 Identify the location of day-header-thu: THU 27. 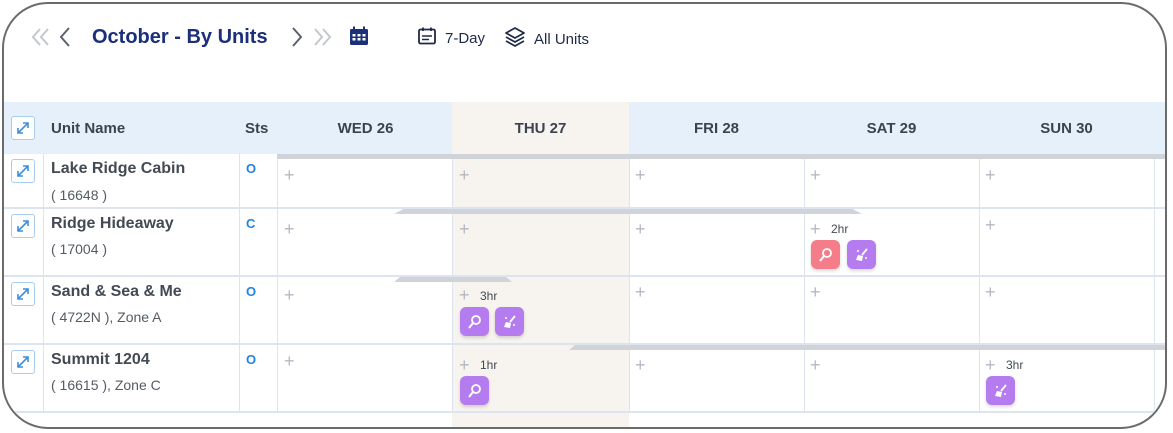
(540, 128).